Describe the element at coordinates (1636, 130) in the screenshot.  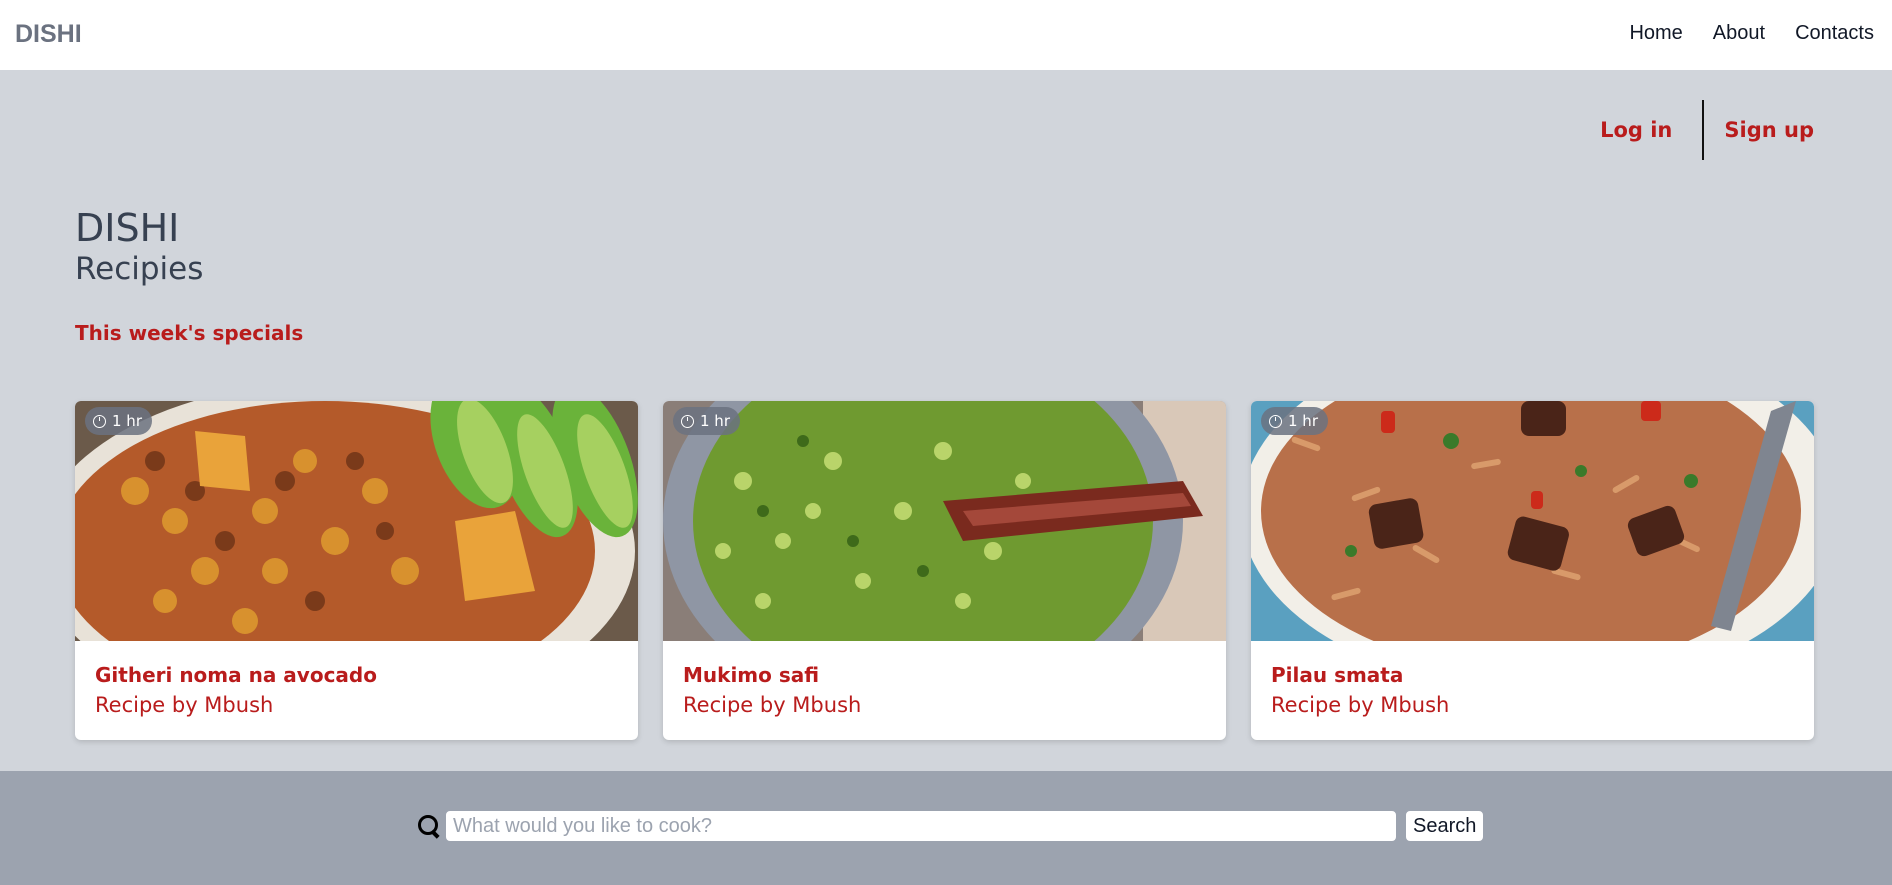
I see `login-link: Log in` at that location.